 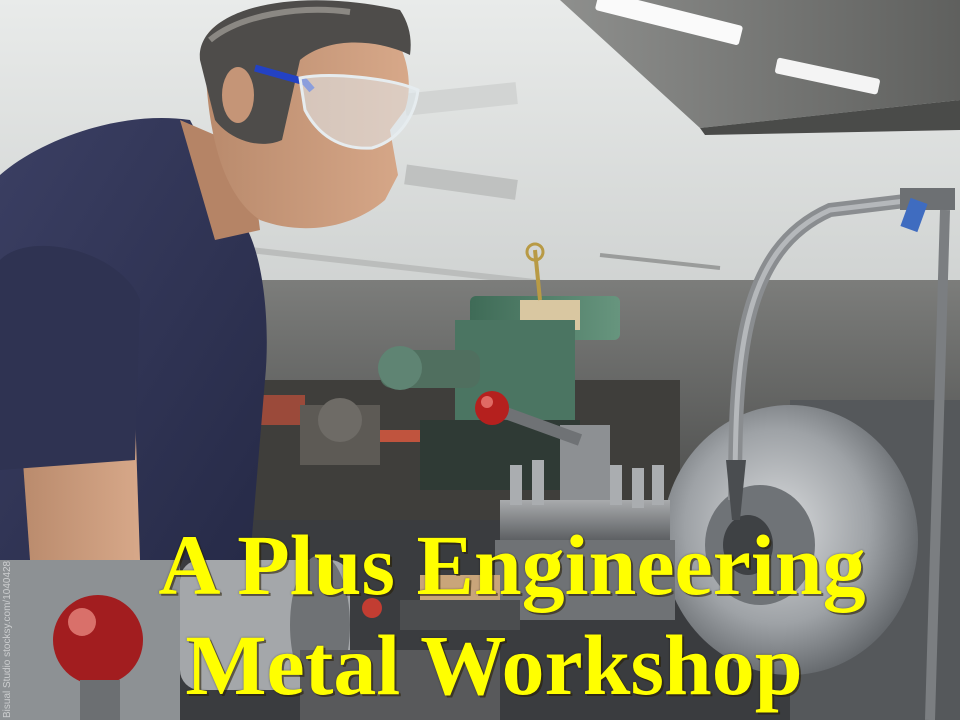 I want to click on caption-line-2: Metal Workshop, so click(x=494, y=665).